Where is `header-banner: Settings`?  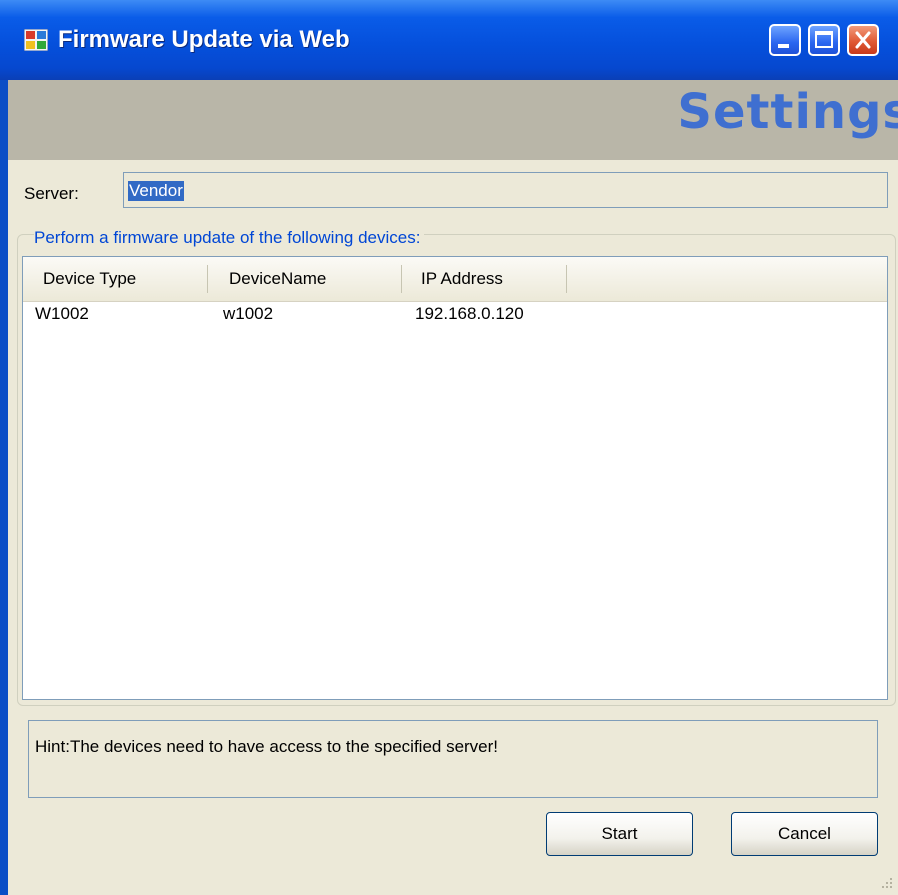 header-banner: Settings is located at coordinates (453, 120).